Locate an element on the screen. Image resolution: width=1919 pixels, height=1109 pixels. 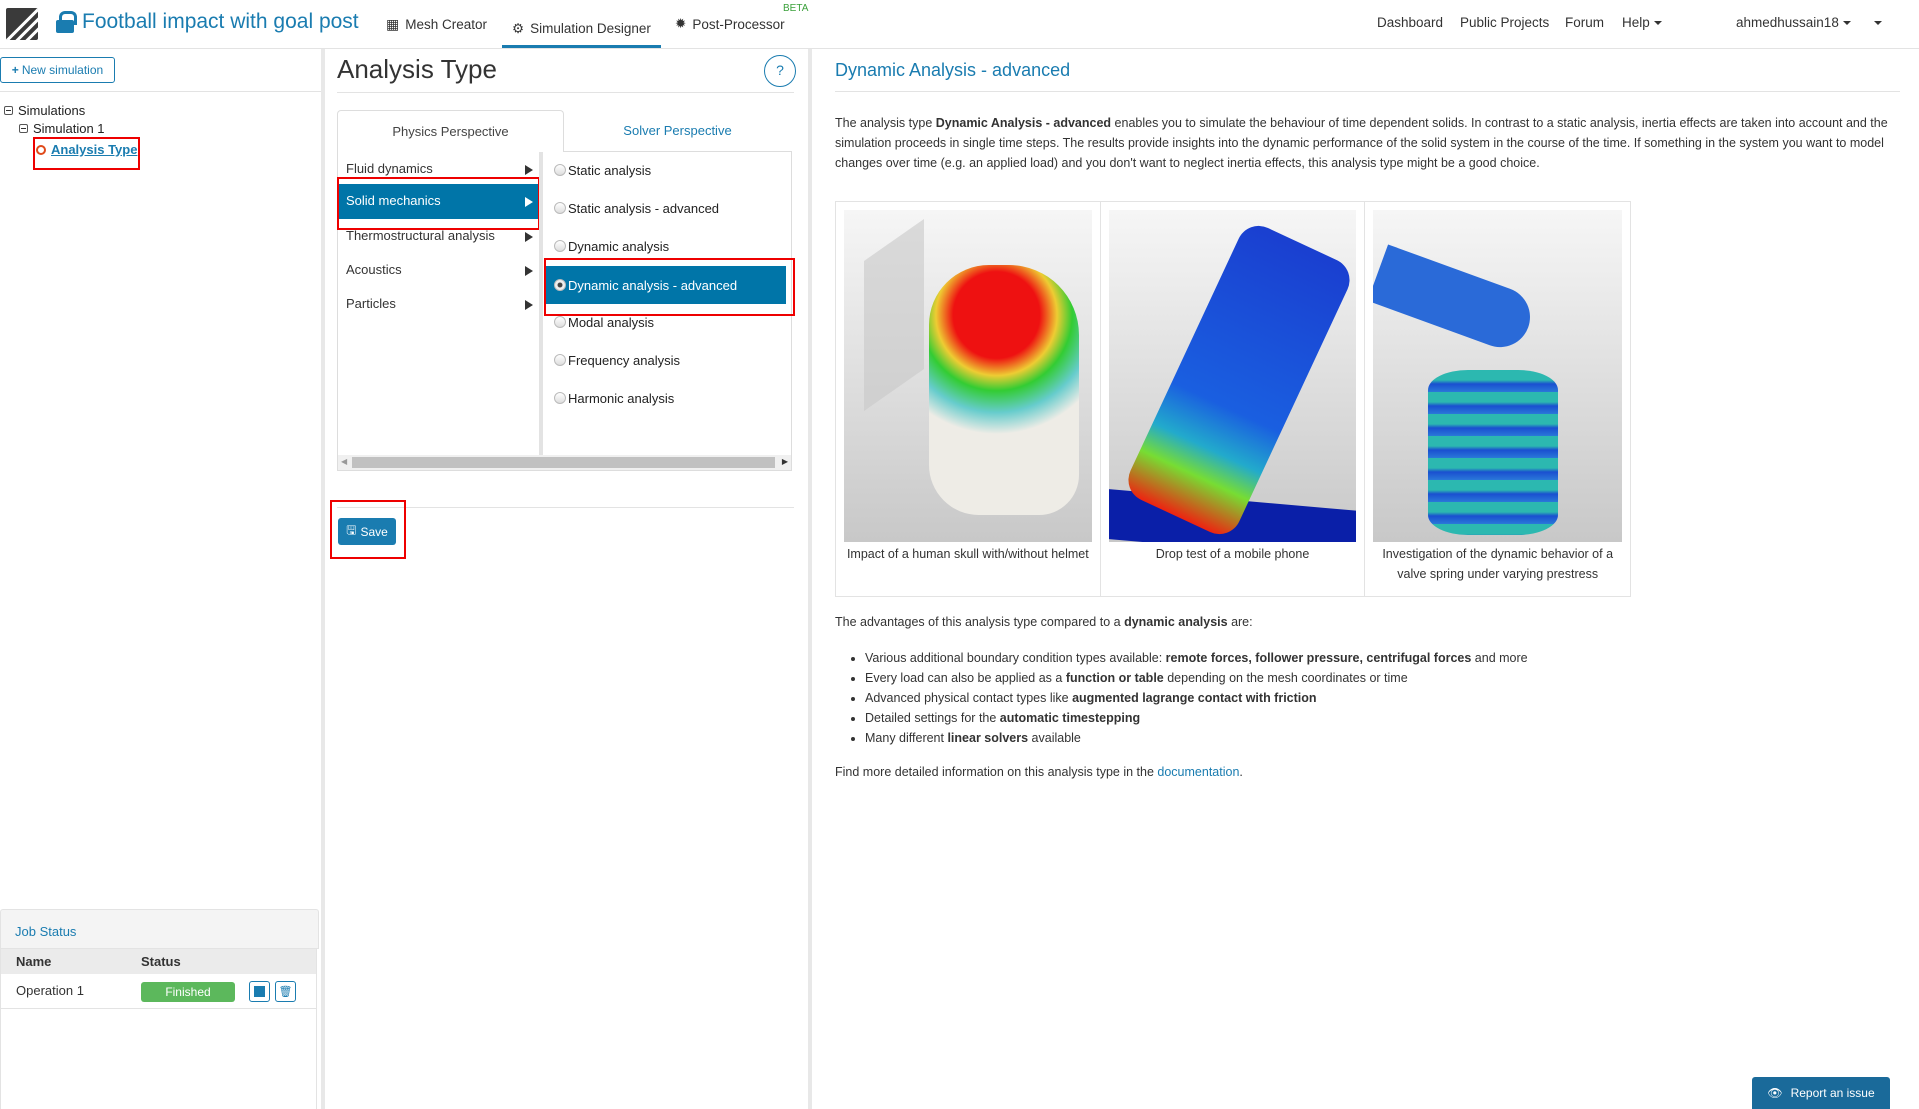
new-simulation-button: + New simulation is located at coordinates (57, 70).